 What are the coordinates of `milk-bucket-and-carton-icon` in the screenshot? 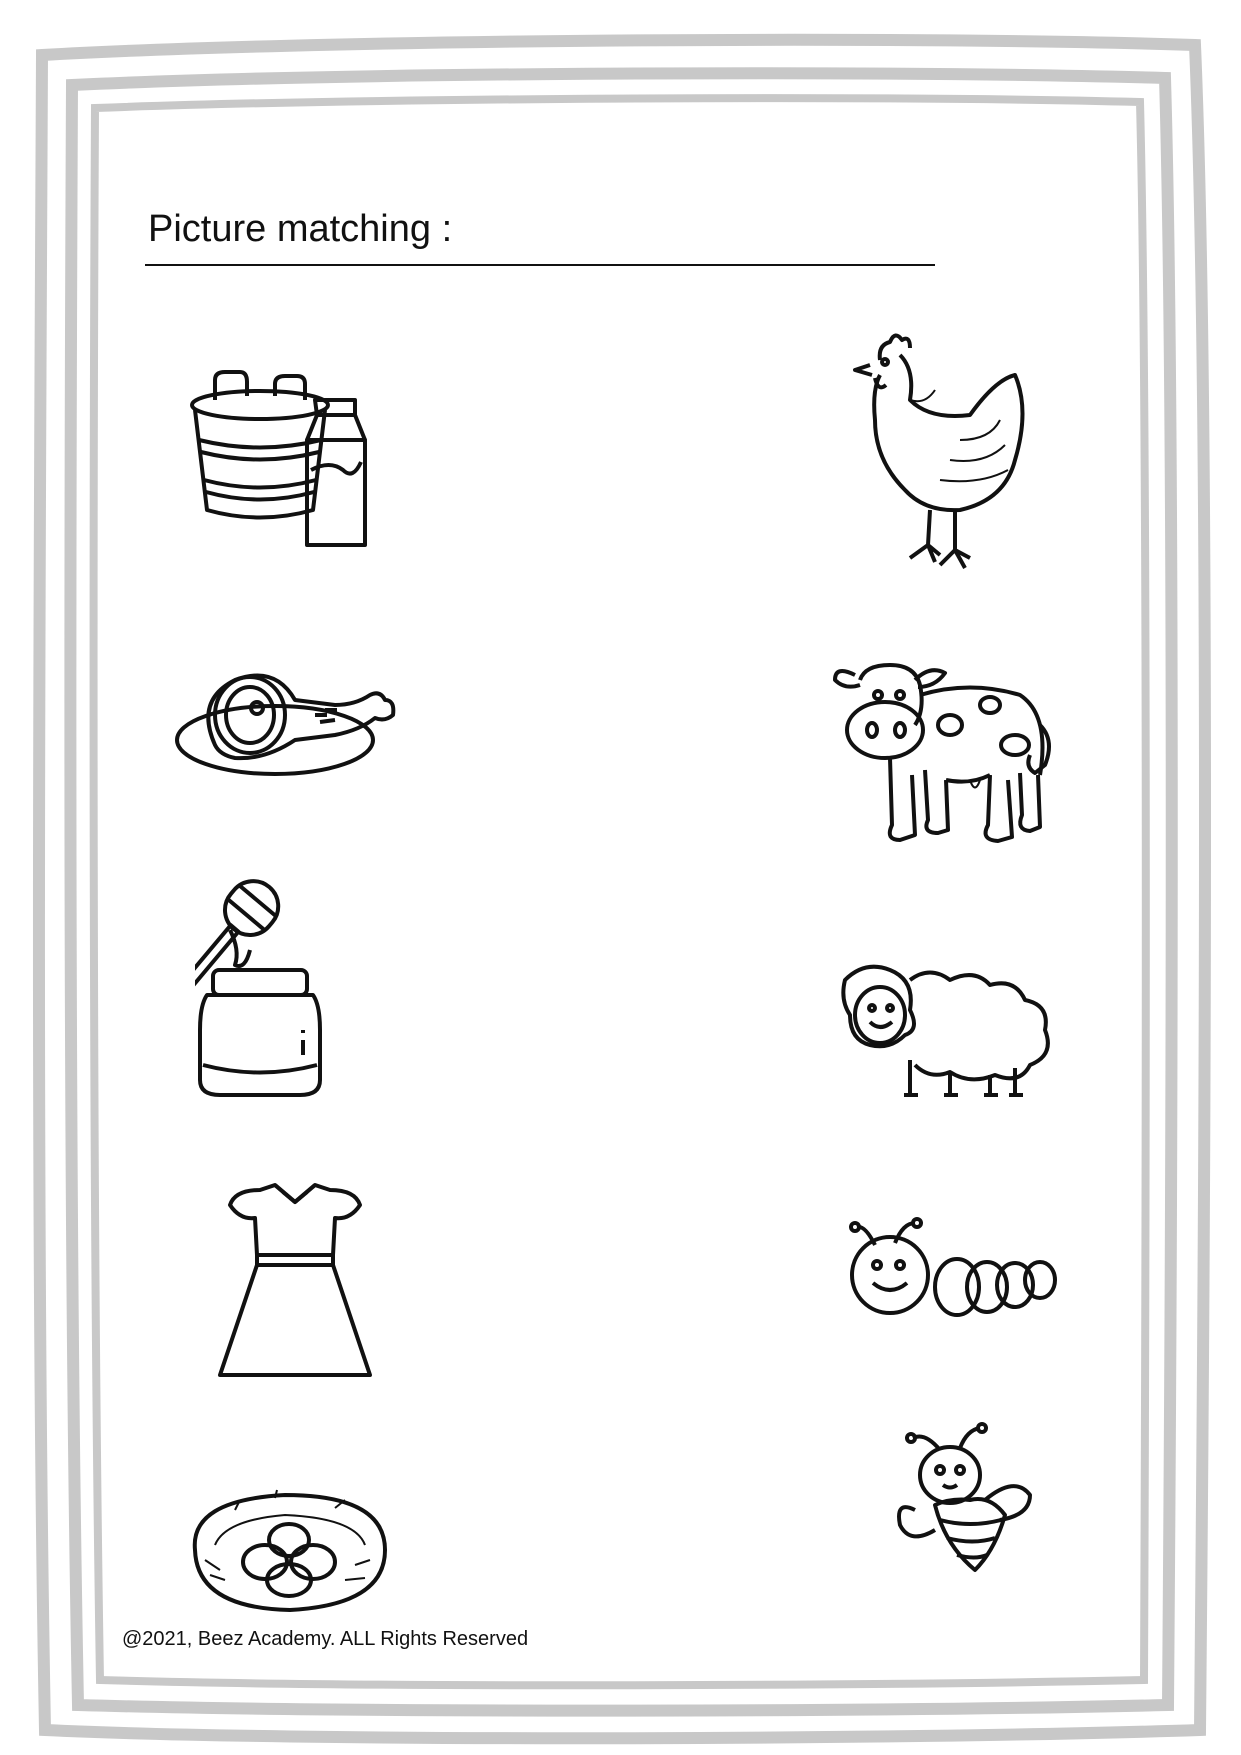 It's located at (285, 460).